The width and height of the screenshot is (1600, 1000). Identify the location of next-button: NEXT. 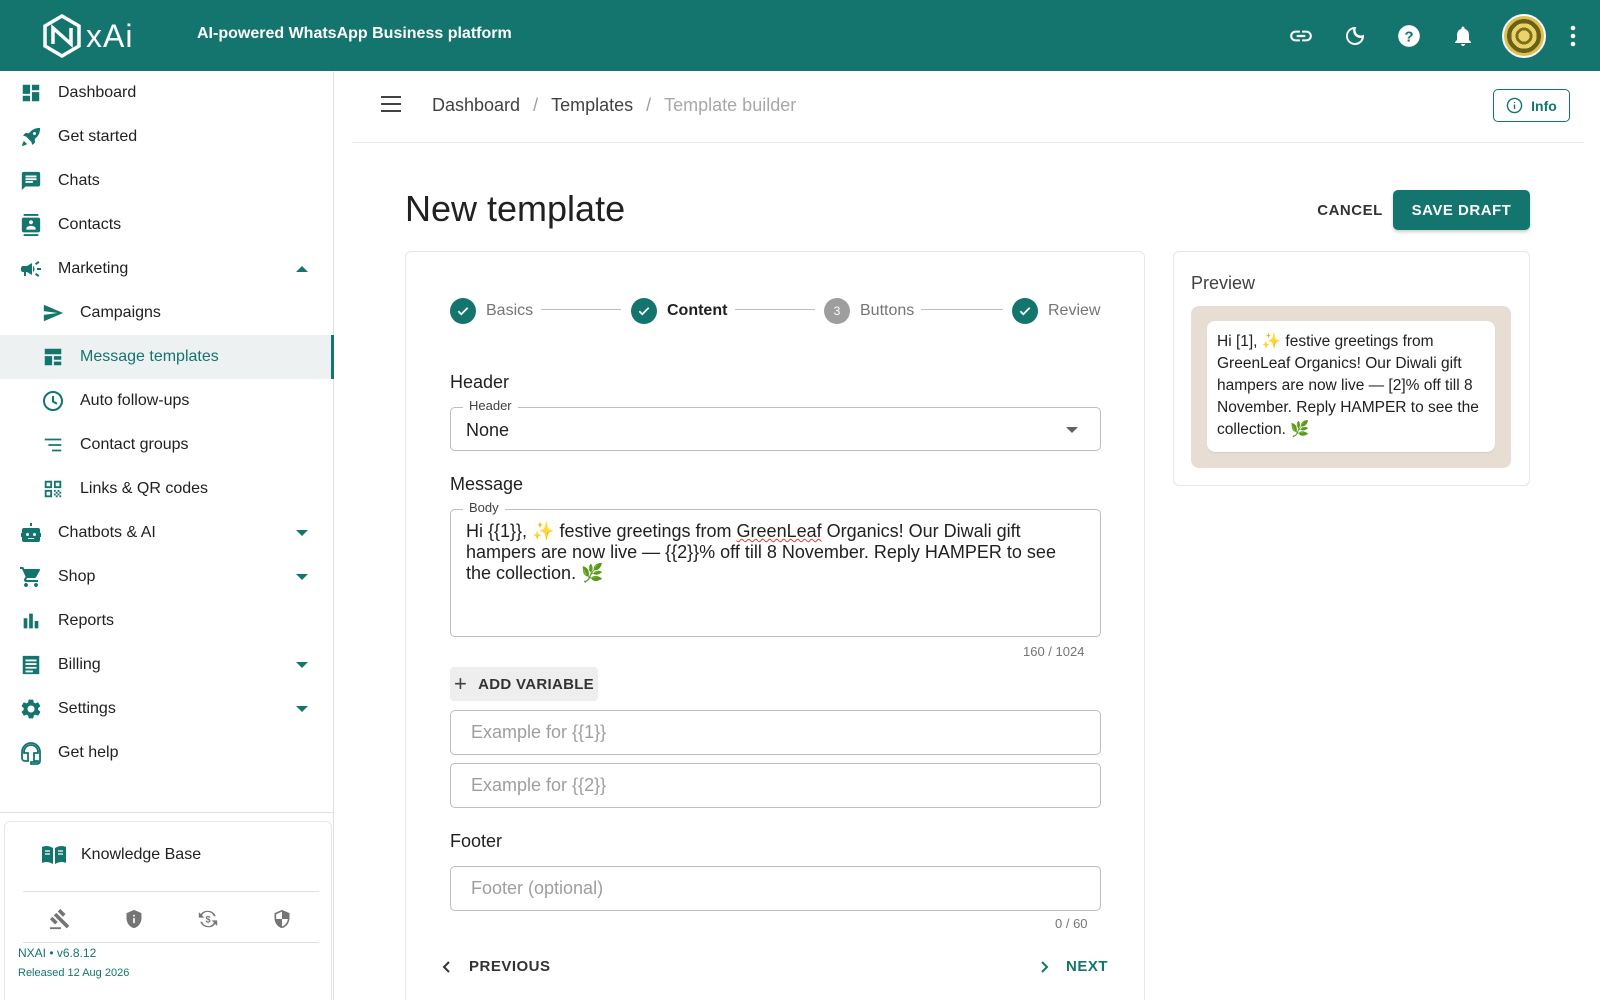
(1073, 966).